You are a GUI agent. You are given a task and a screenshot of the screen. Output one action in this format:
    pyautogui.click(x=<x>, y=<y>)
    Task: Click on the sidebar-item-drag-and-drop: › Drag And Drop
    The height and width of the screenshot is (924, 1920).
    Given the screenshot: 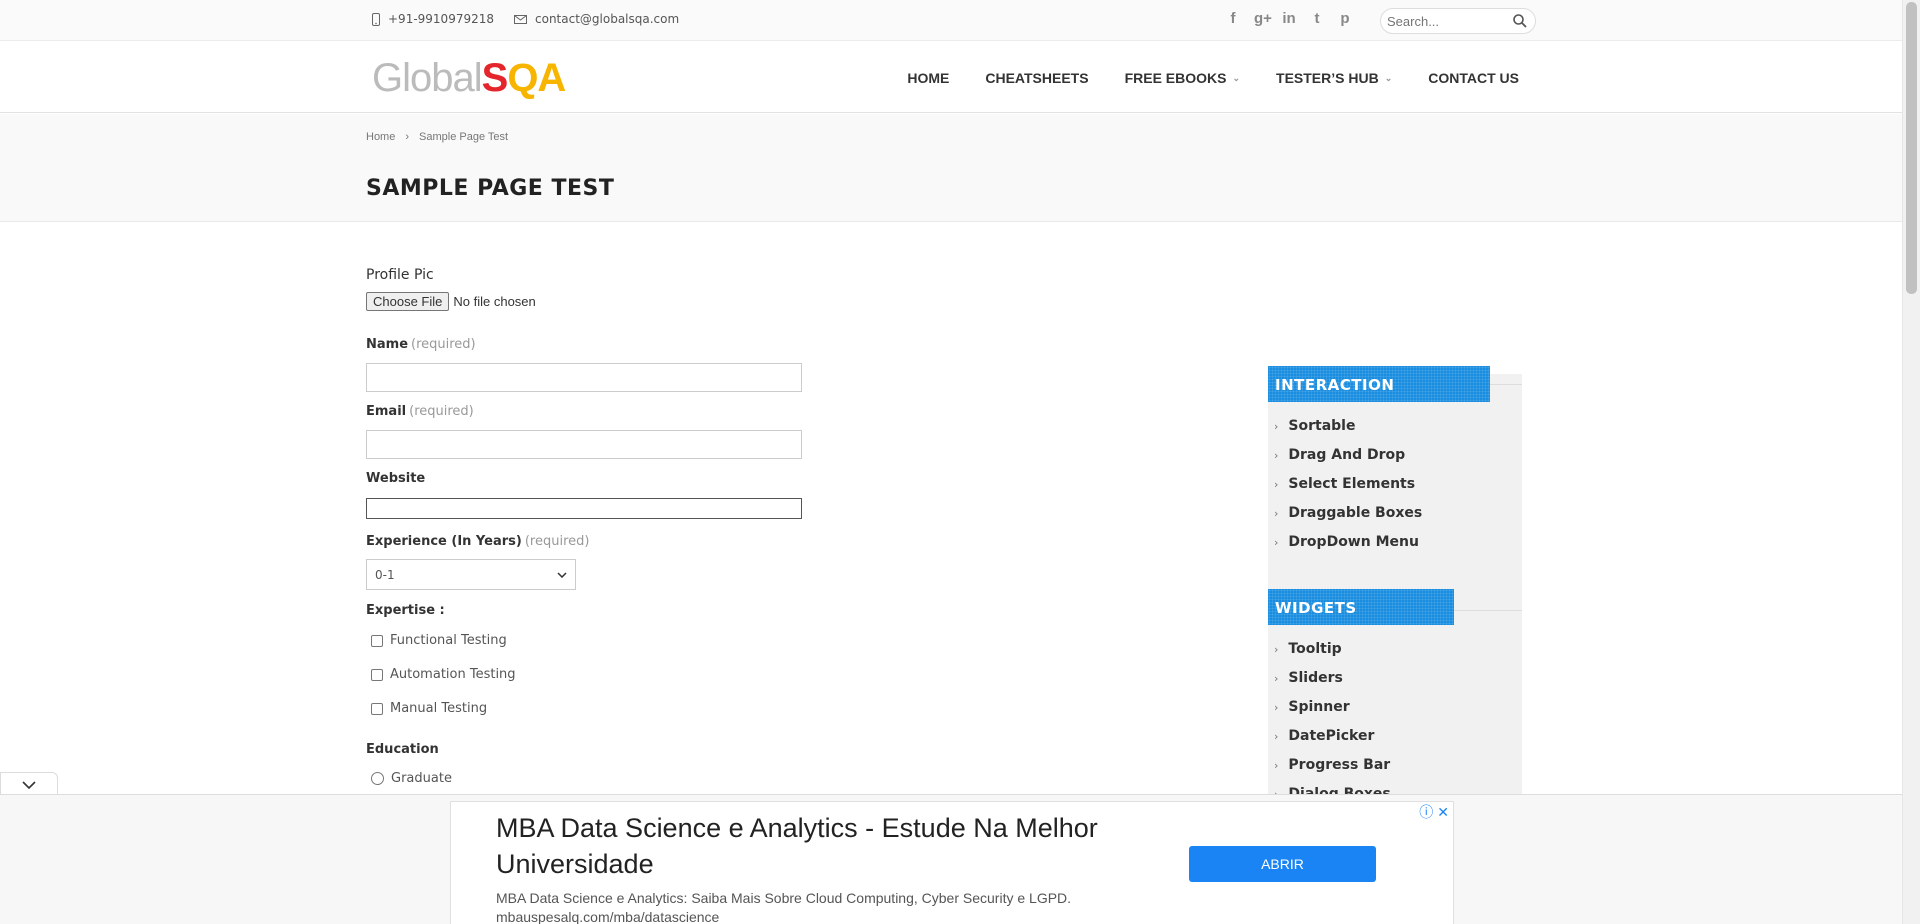 What is the action you would take?
    pyautogui.click(x=1339, y=455)
    